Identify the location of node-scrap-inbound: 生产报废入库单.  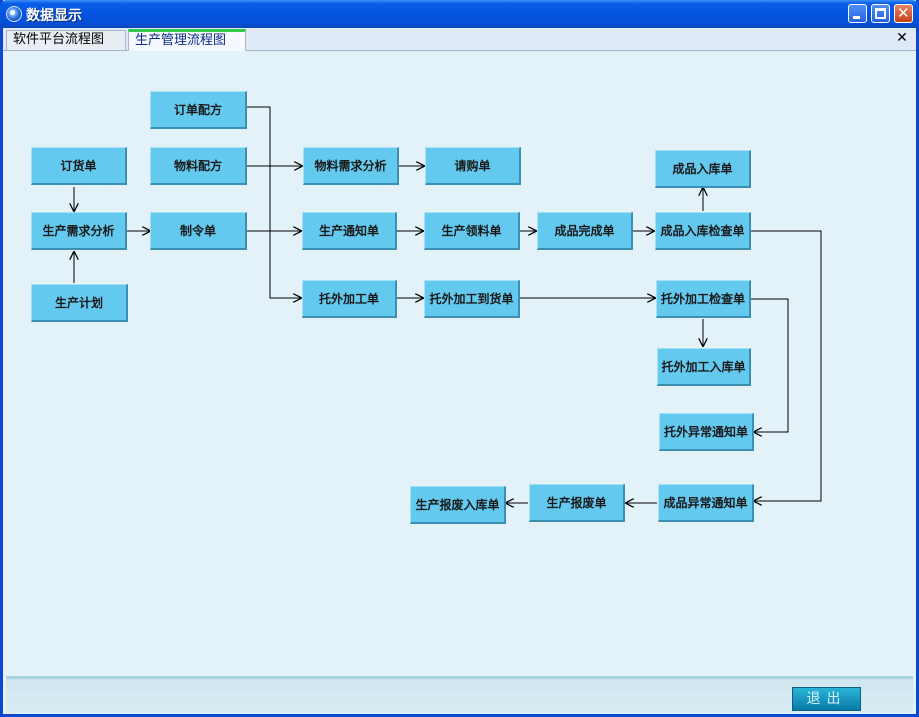
(458, 505).